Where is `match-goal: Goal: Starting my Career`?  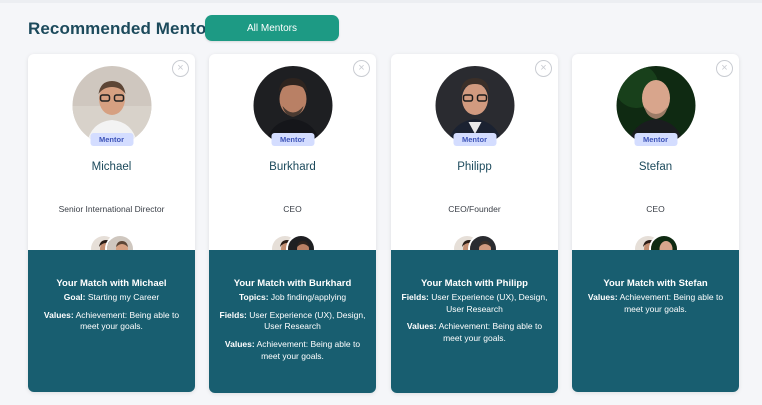
match-goal: Goal: Starting my Career is located at coordinates (111, 298).